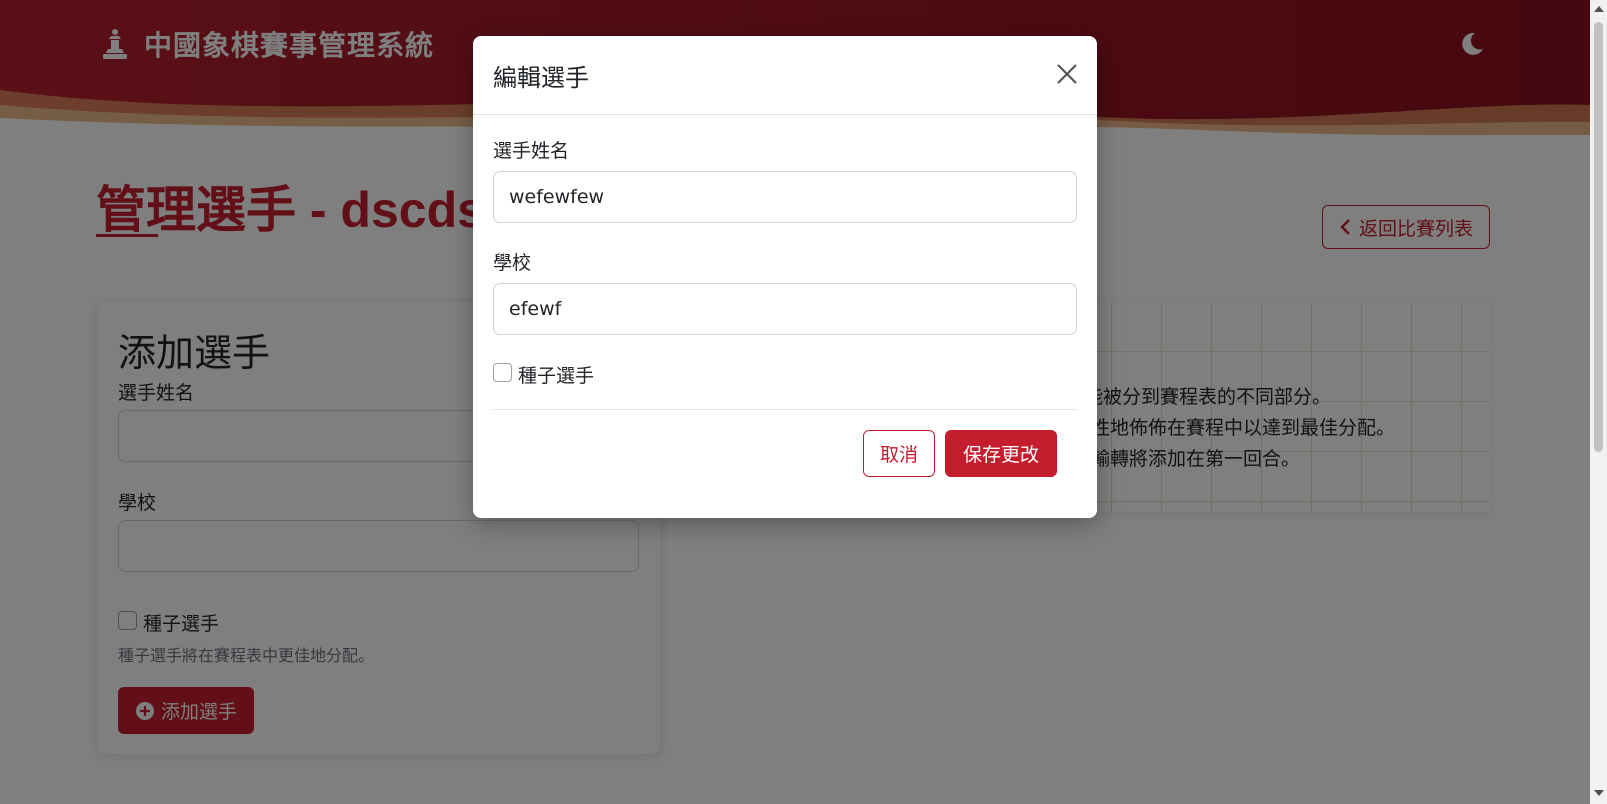  Describe the element at coordinates (899, 453) in the screenshot. I see `cancel-button: 取消` at that location.